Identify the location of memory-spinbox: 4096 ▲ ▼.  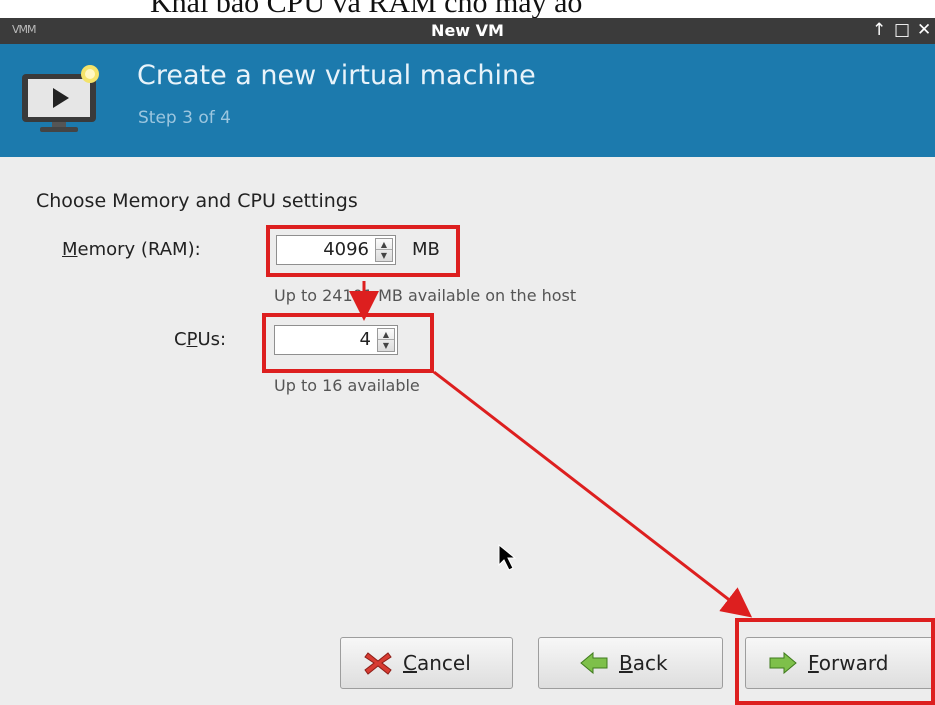
(336, 250).